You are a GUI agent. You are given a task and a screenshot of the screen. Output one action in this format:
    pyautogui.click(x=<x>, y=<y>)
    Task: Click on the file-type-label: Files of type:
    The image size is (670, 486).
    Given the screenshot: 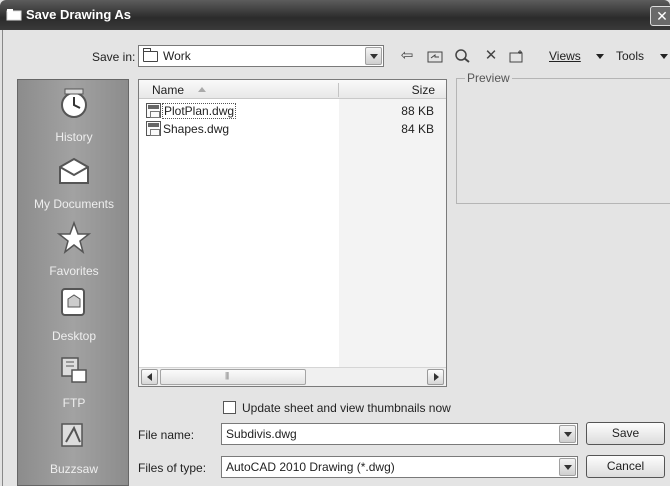 What is the action you would take?
    pyautogui.click(x=172, y=468)
    